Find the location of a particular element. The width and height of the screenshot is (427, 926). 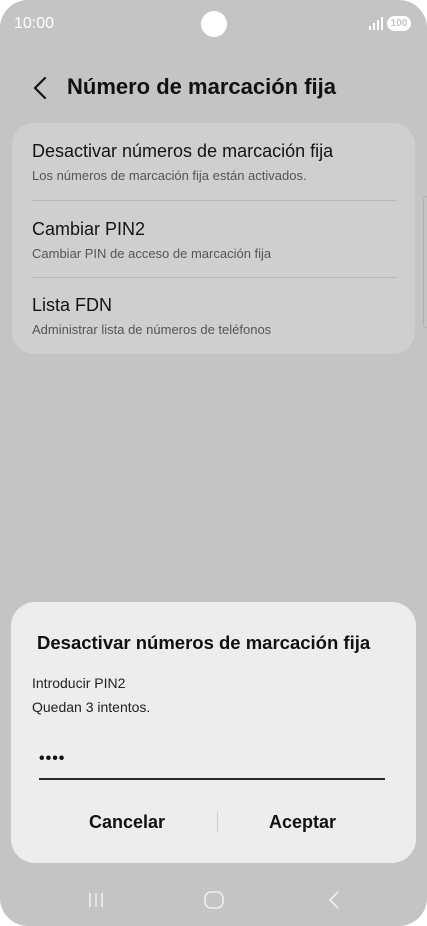

back-icon is located at coordinates (334, 900).